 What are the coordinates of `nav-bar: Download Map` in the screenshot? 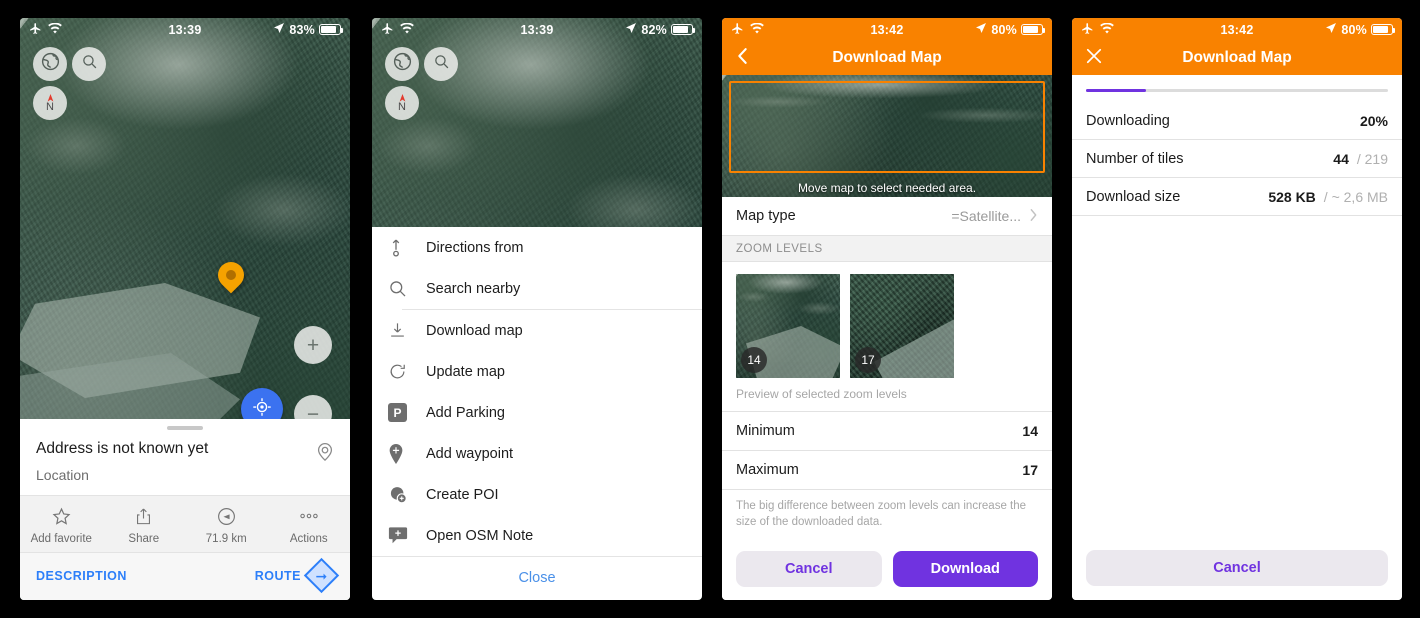 It's located at (1237, 58).